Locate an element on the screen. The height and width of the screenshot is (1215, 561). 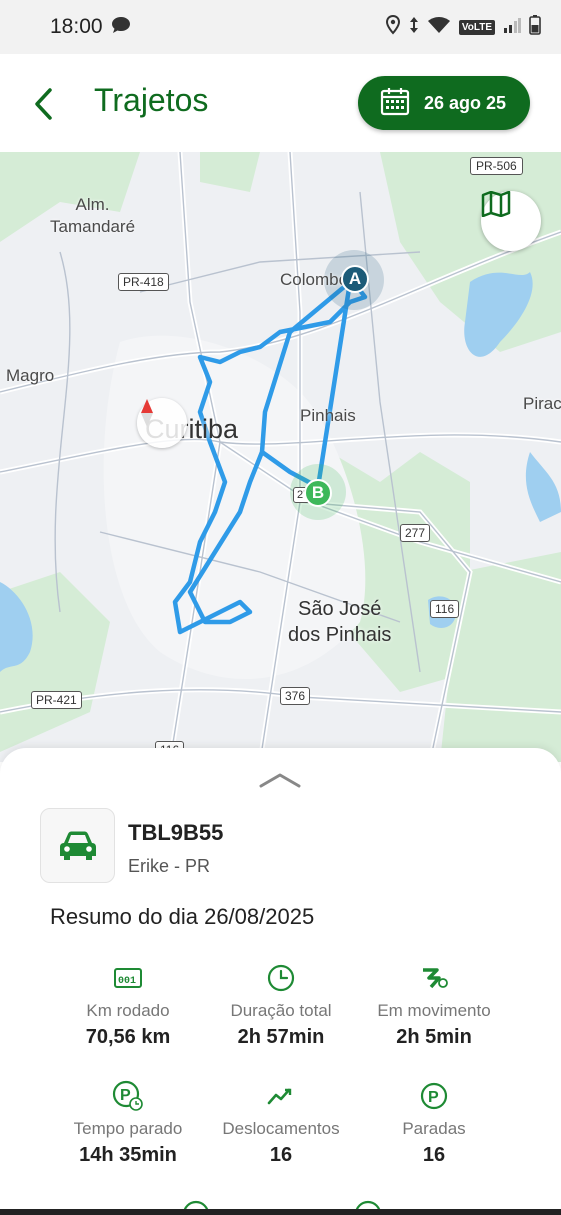
road-shield: PR-421 is located at coordinates (56, 700).